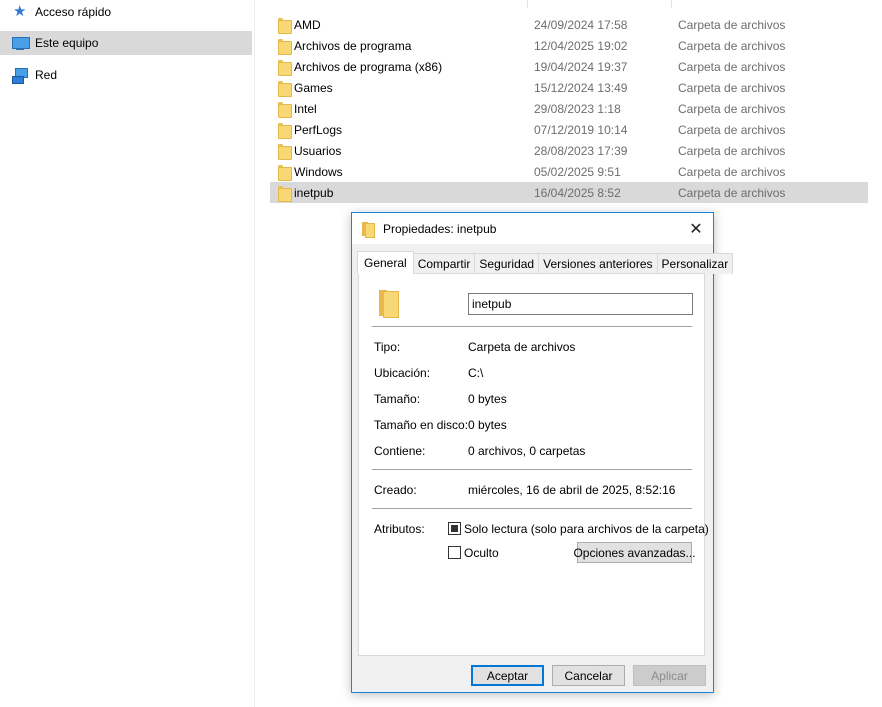  I want to click on file-date: 15/12/2024 13:49, so click(581, 87).